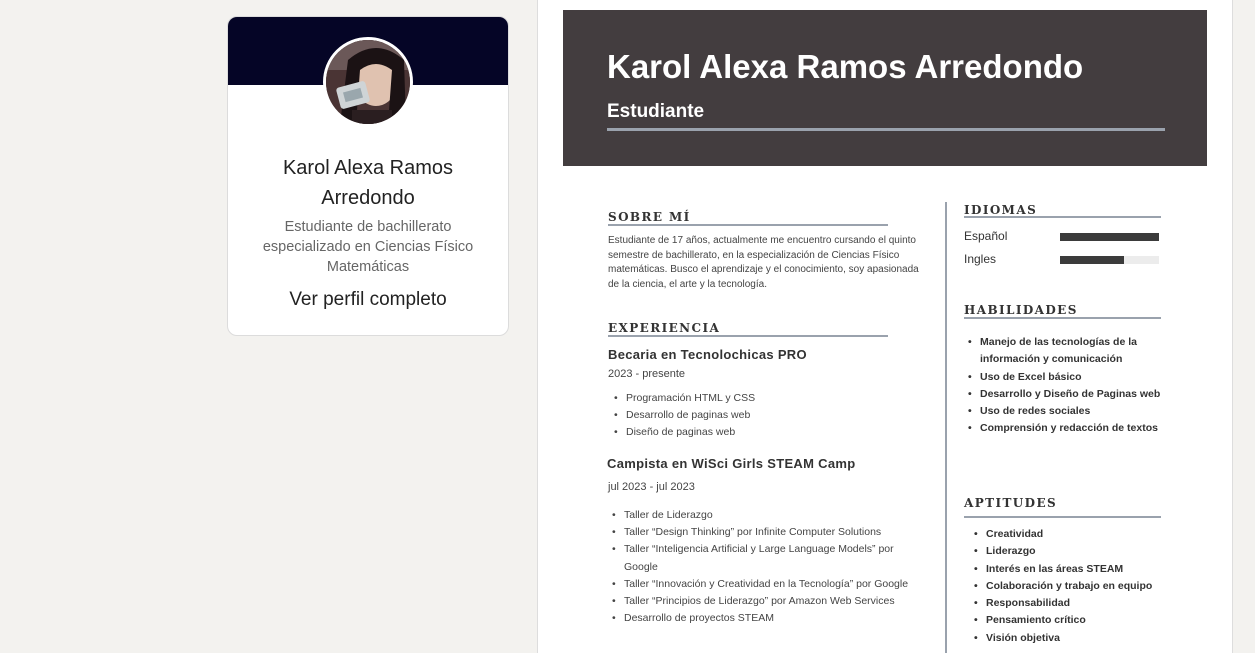 The height and width of the screenshot is (653, 1255). What do you see at coordinates (1070, 535) in the screenshot?
I see `list-item: Creatividad` at bounding box center [1070, 535].